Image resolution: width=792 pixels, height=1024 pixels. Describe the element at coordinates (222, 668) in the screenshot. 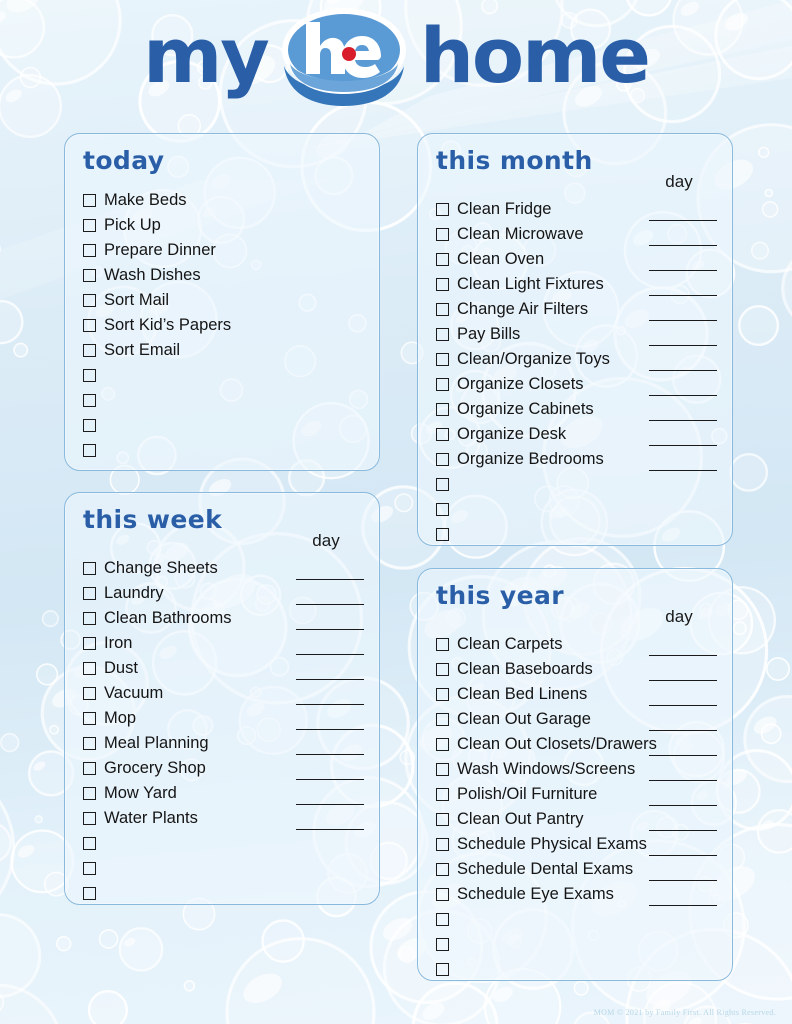

I see `checklist-row: Dust` at that location.